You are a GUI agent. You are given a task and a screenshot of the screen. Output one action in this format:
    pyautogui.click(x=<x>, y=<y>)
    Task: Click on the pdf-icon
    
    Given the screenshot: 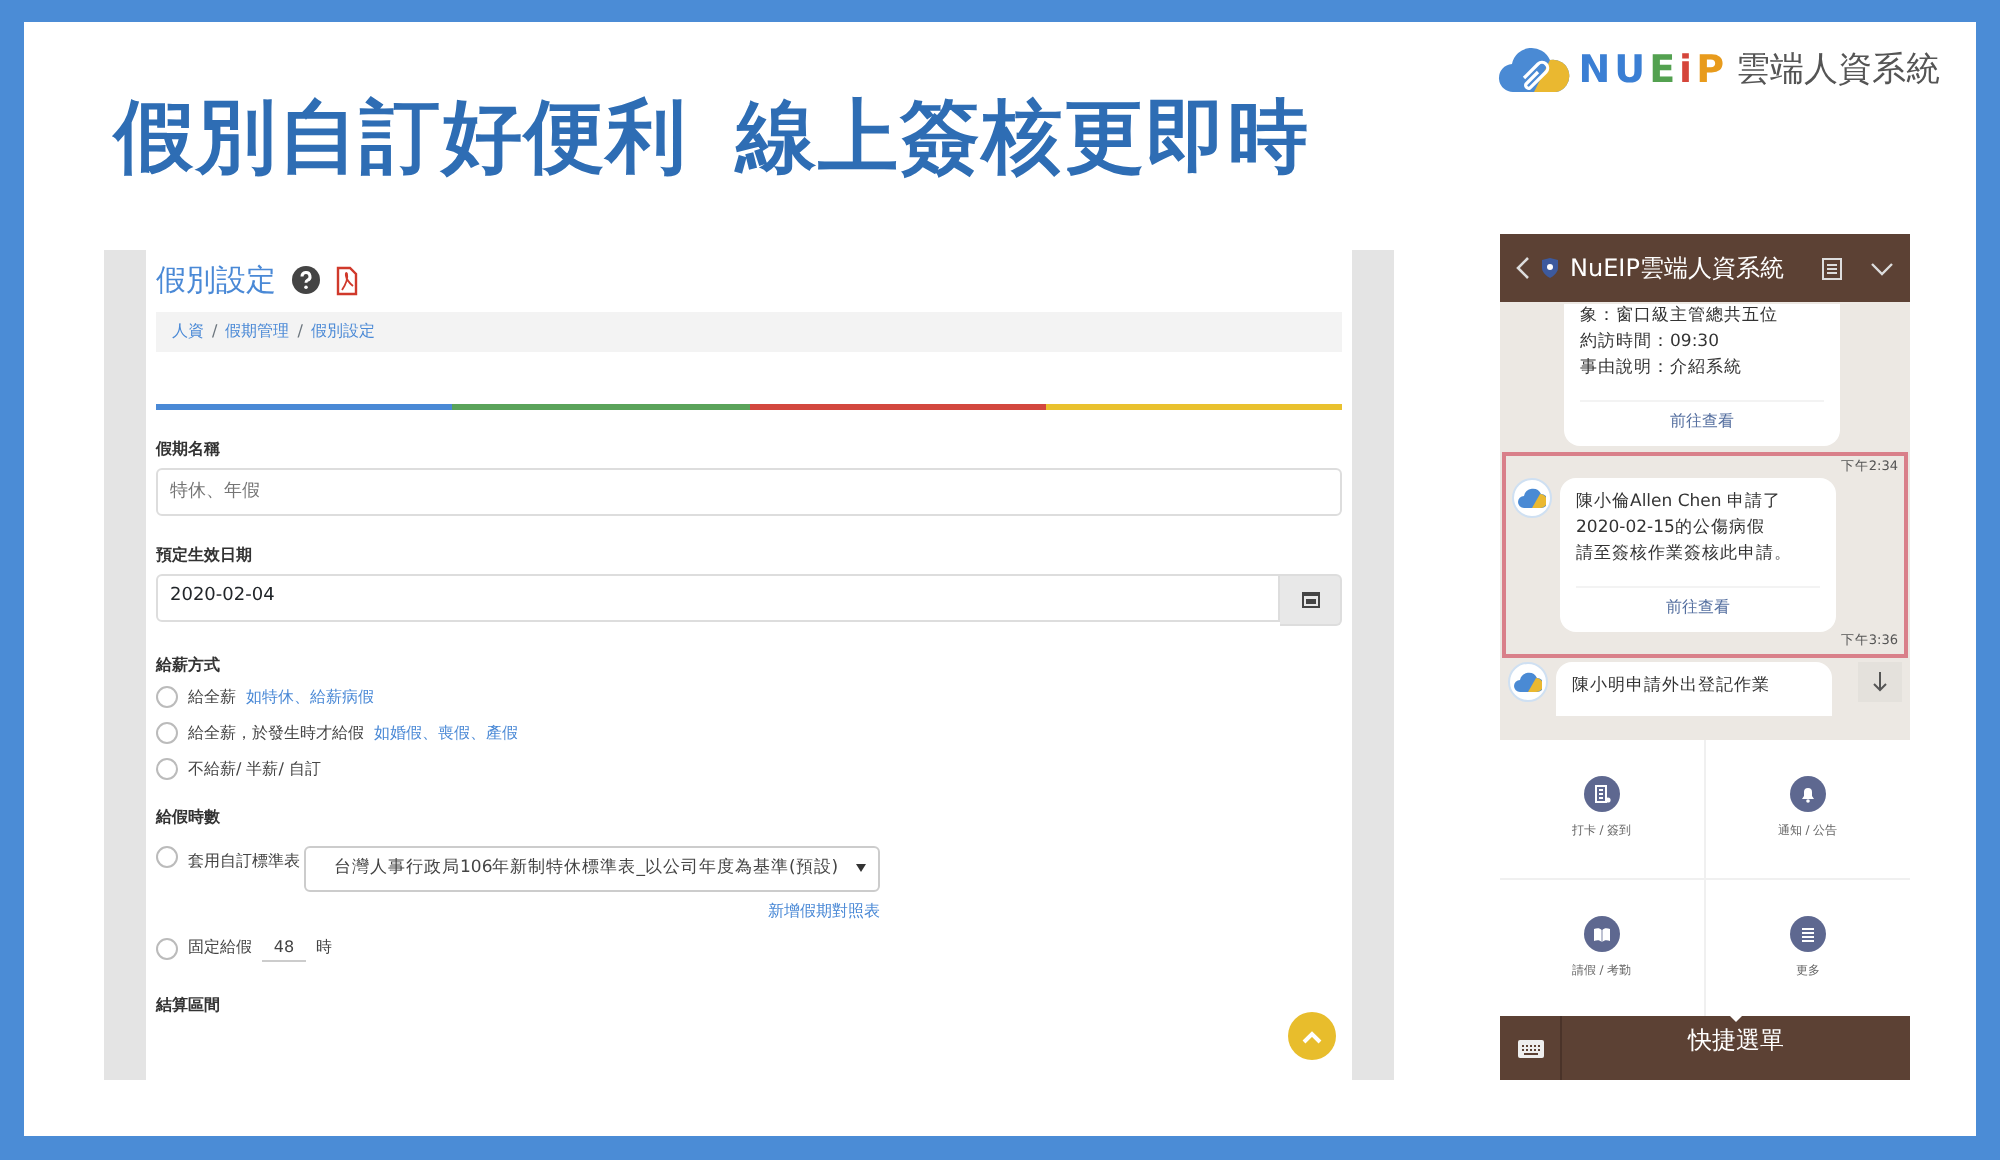 What is the action you would take?
    pyautogui.click(x=347, y=280)
    